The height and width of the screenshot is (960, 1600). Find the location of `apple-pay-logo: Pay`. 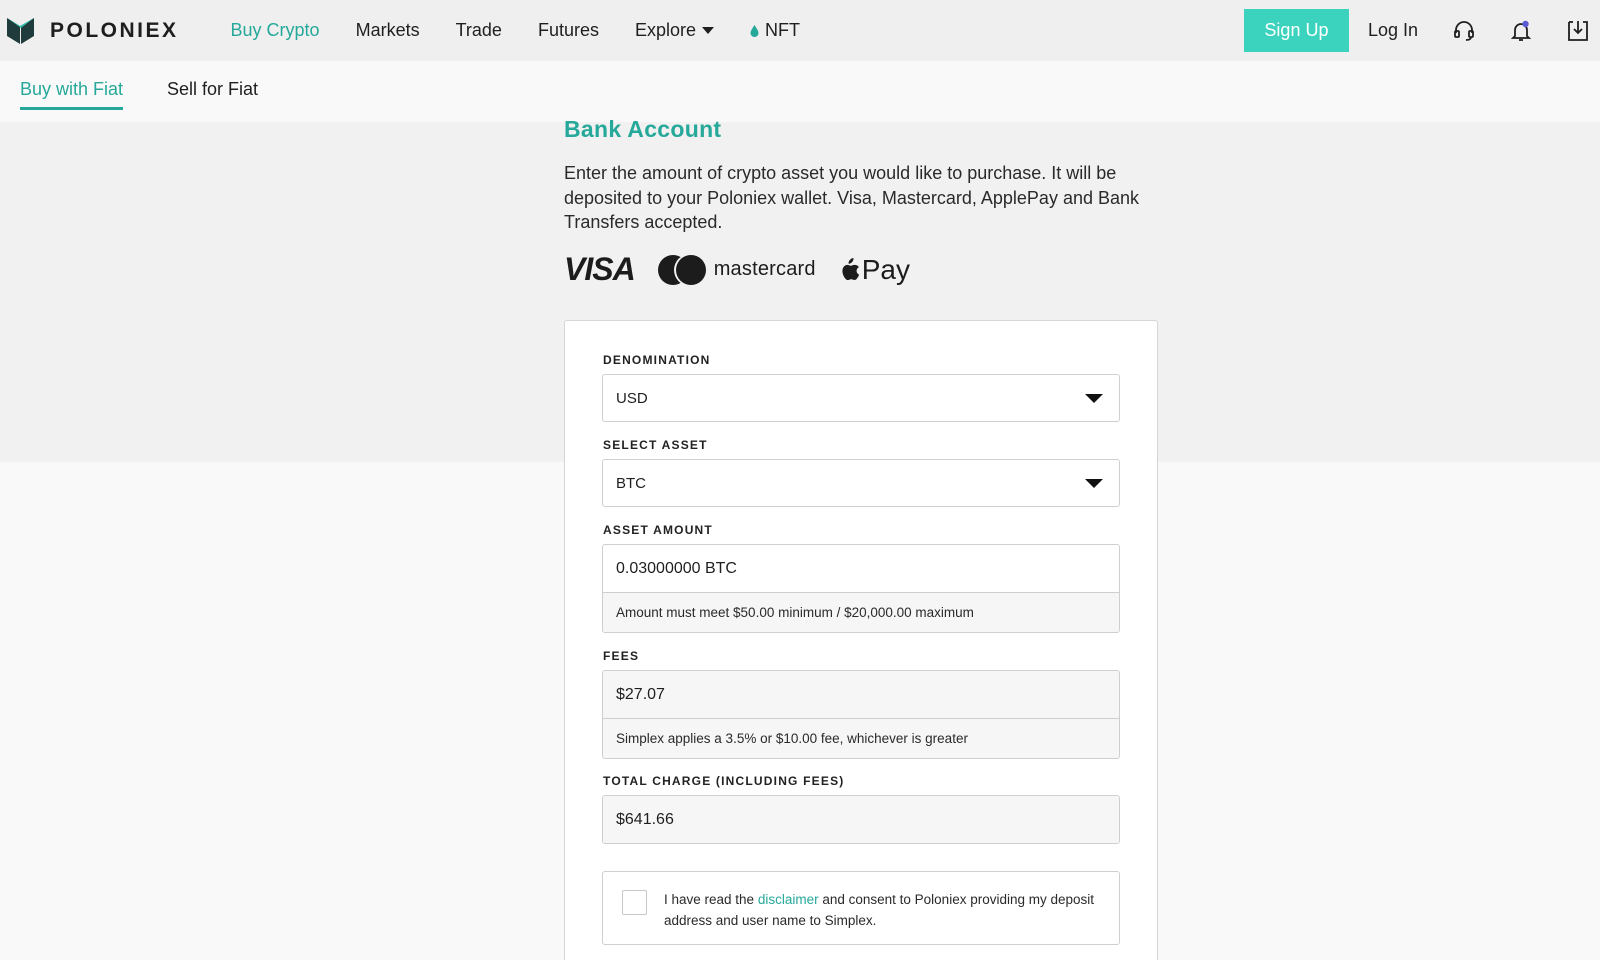

apple-pay-logo: Pay is located at coordinates (875, 270).